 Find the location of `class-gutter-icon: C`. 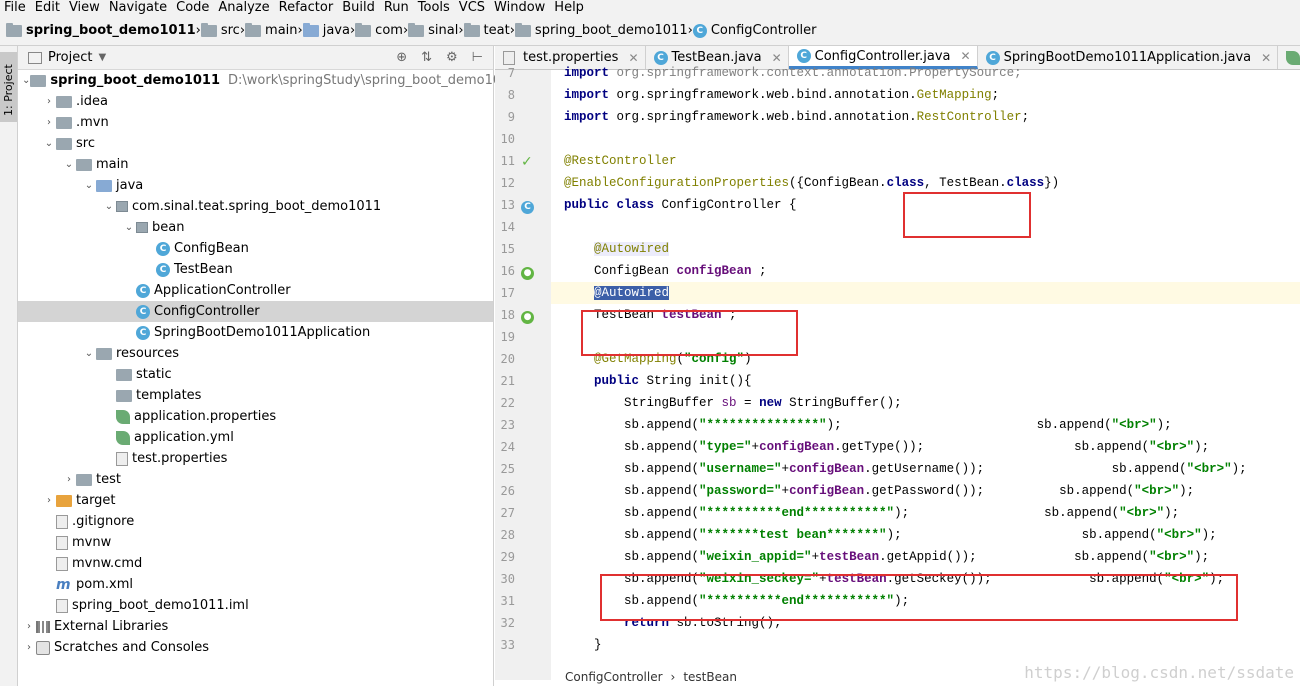

class-gutter-icon: C is located at coordinates (529, 206).